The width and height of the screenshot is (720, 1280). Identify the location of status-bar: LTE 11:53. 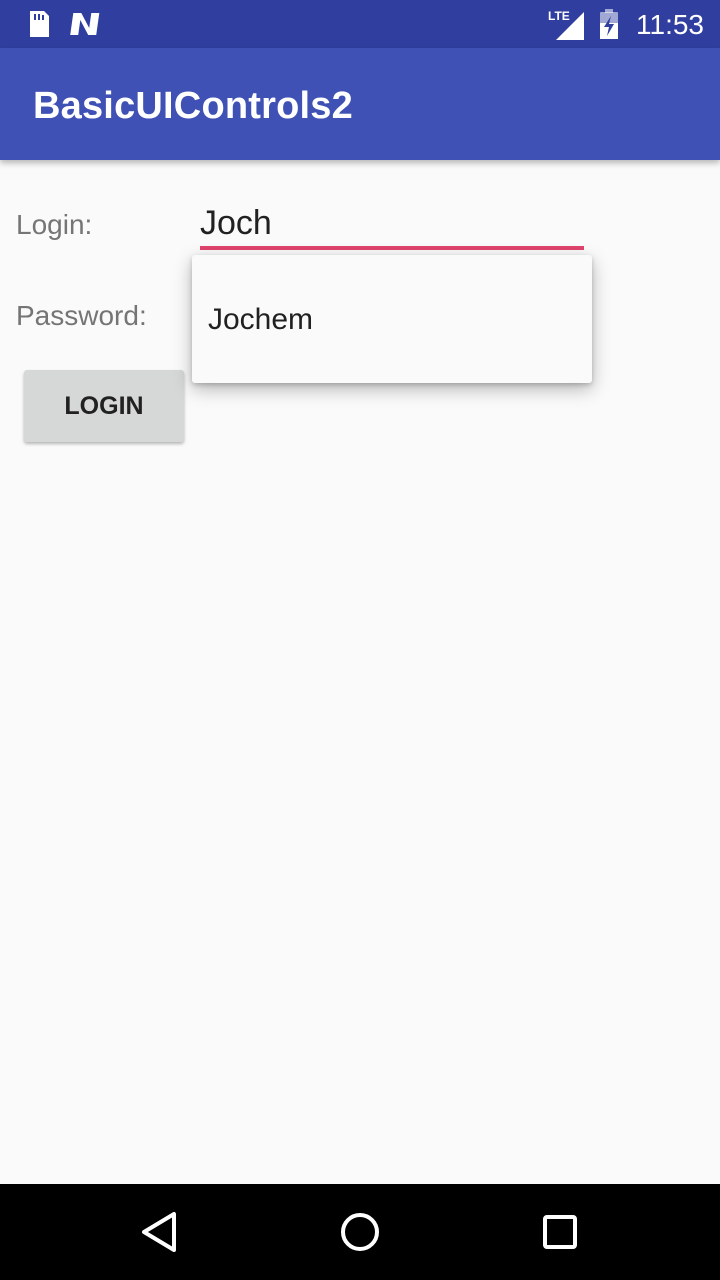
(360, 24).